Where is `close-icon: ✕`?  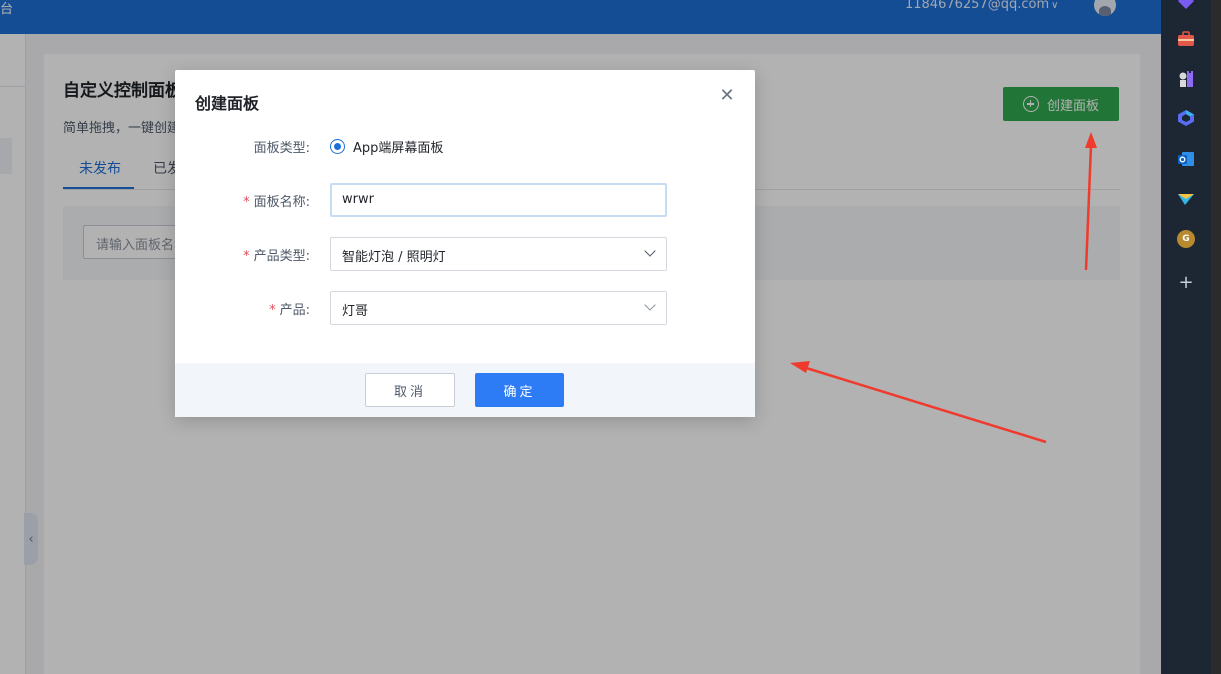 close-icon: ✕ is located at coordinates (727, 96).